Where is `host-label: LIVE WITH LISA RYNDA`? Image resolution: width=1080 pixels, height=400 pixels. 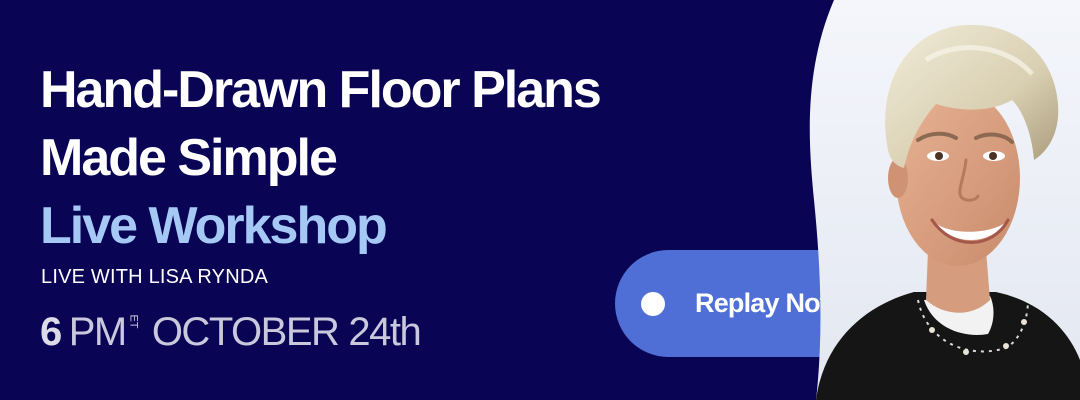
host-label: LIVE WITH LISA RYNDA is located at coordinates (155, 277).